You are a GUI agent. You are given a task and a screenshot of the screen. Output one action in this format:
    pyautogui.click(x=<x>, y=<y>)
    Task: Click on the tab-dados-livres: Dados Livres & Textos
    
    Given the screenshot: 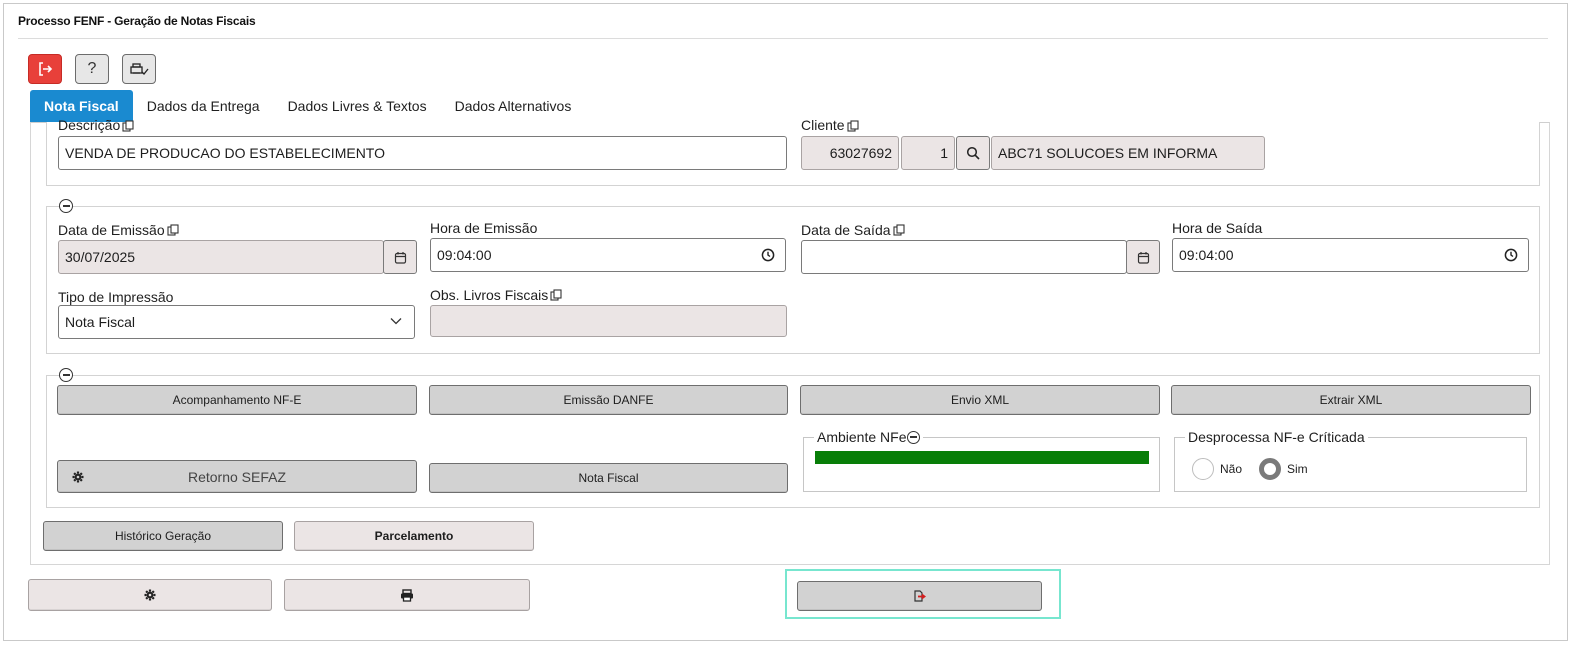 What is the action you would take?
    pyautogui.click(x=357, y=106)
    